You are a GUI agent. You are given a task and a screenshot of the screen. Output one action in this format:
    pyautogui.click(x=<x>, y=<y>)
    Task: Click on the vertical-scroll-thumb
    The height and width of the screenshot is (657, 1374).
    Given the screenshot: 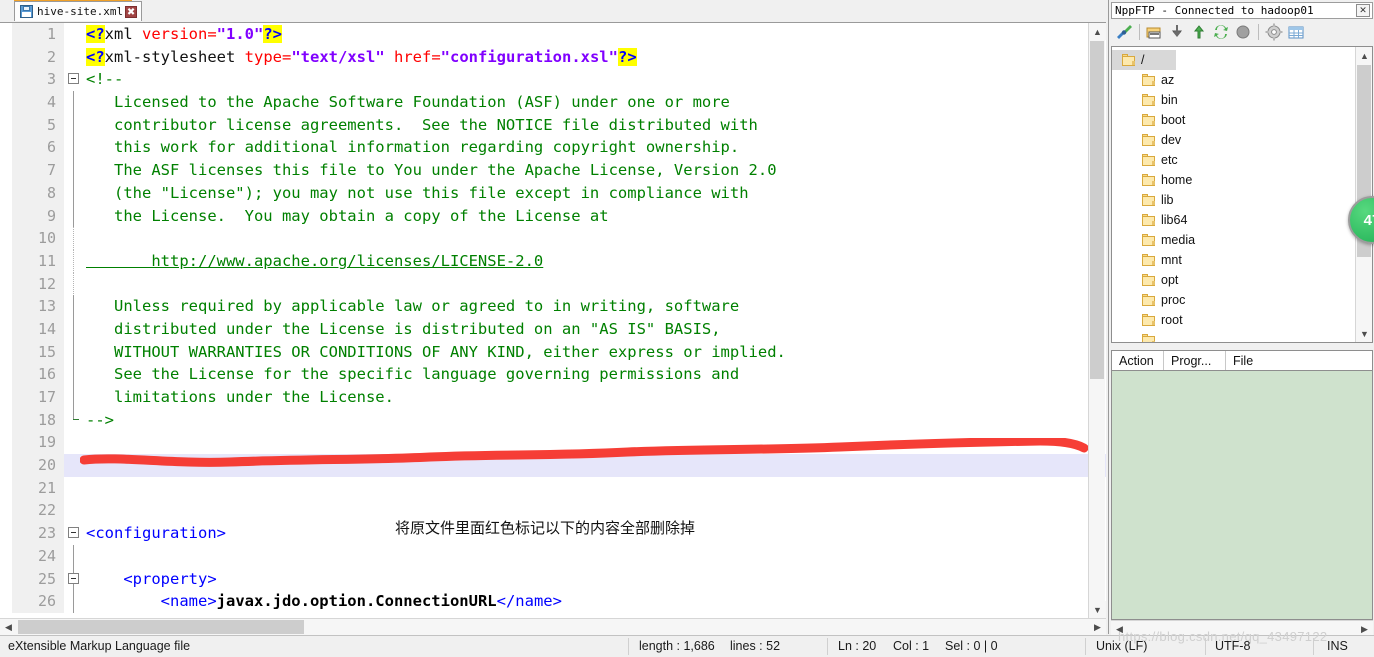 What is the action you would take?
    pyautogui.click(x=1097, y=210)
    